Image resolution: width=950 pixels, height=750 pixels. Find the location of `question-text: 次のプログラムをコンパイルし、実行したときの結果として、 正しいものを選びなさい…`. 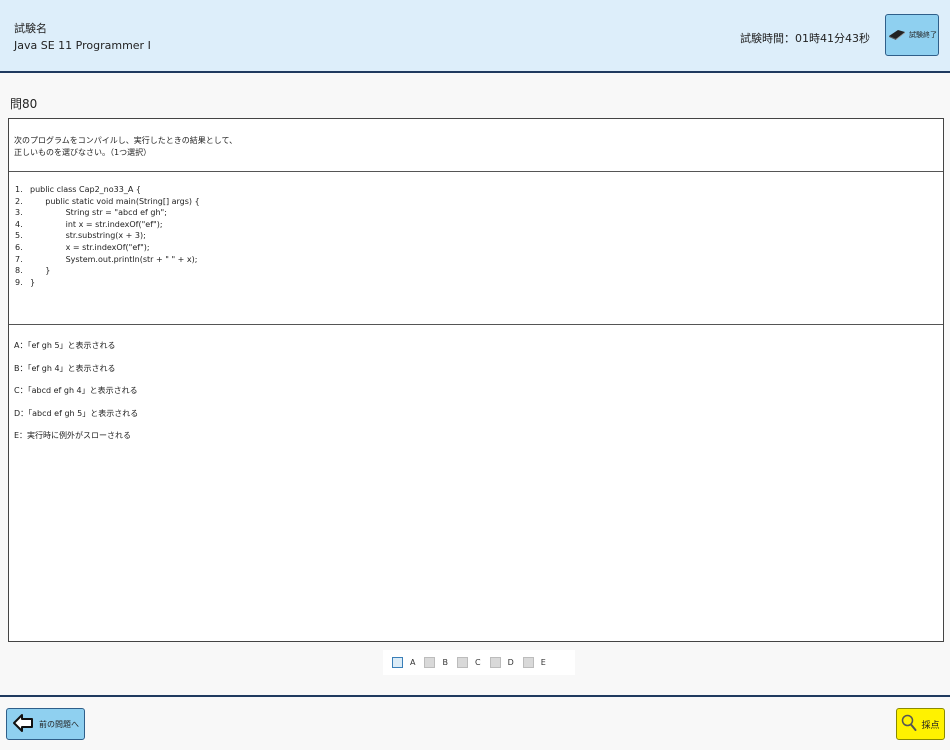

question-text: 次のプログラムをコンパイルし、実行したときの結果として、 正しいものを選びなさい… is located at coordinates (125, 147).